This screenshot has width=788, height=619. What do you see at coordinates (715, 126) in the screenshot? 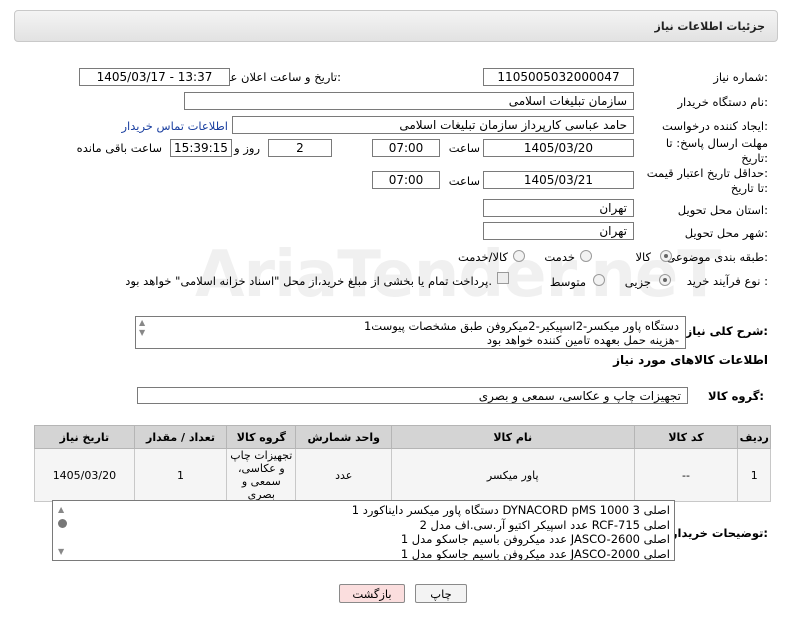
I see `creator-label: ایجاد کننده درخواست:` at bounding box center [715, 126].